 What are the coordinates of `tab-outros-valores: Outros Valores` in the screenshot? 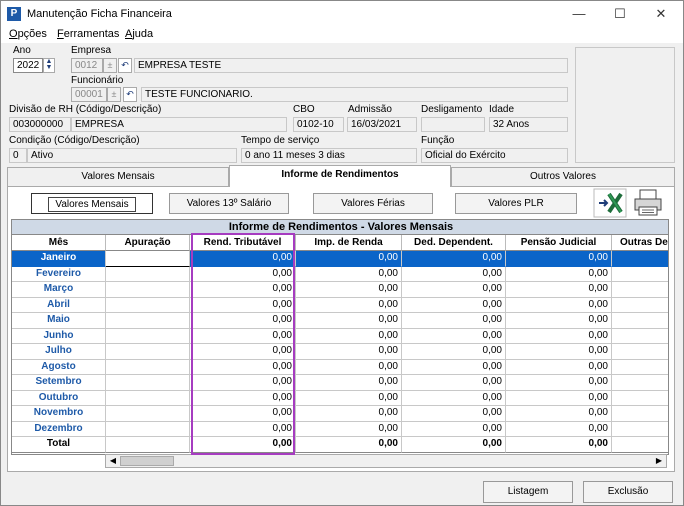 It's located at (563, 176).